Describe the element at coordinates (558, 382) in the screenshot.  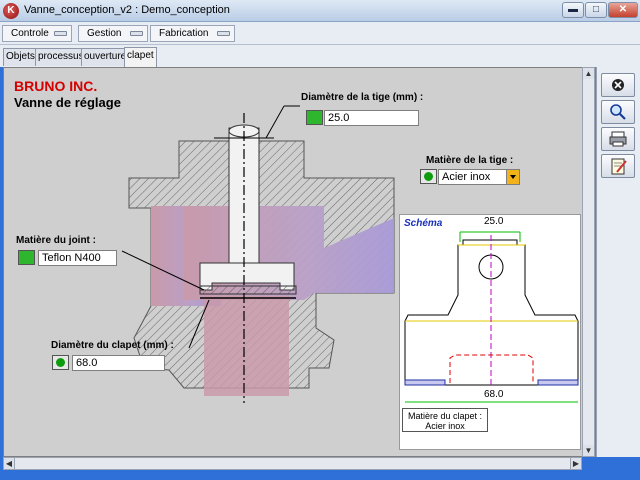
I see `seat-right` at that location.